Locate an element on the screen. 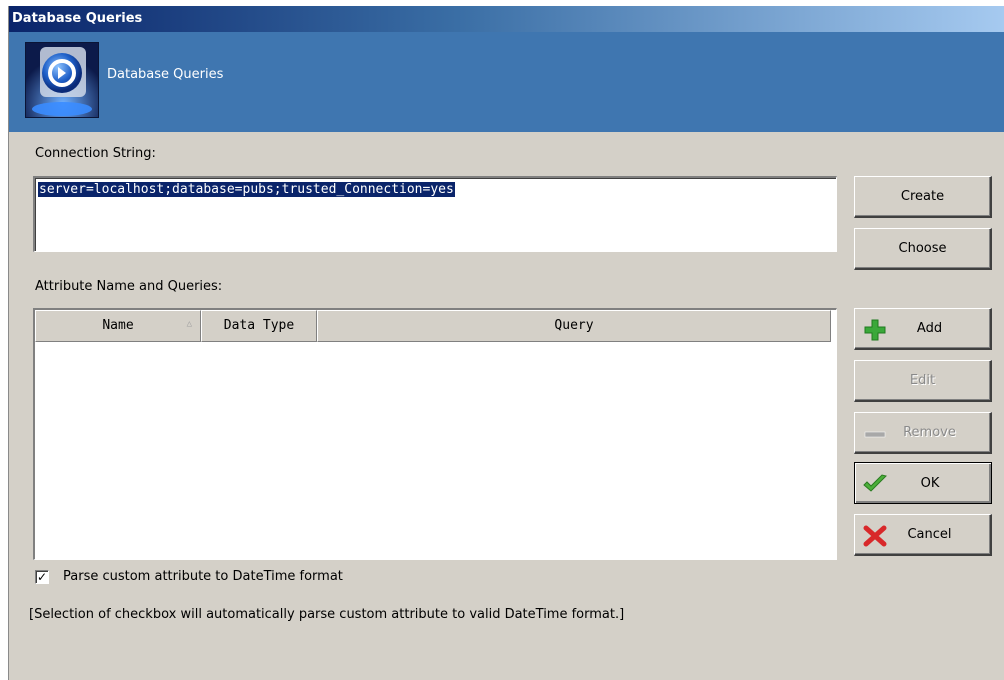  checkbox-checkmark: ✓ is located at coordinates (42, 577).